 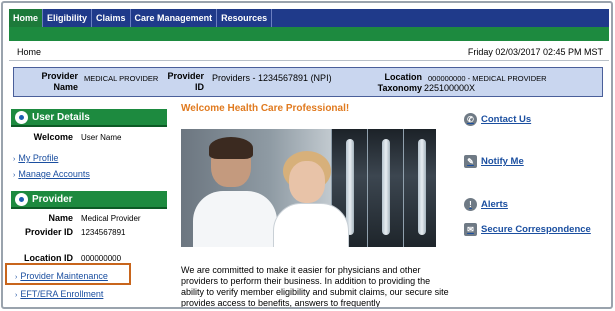 What do you see at coordinates (174, 18) in the screenshot?
I see `nav-care-management: Care Management` at bounding box center [174, 18].